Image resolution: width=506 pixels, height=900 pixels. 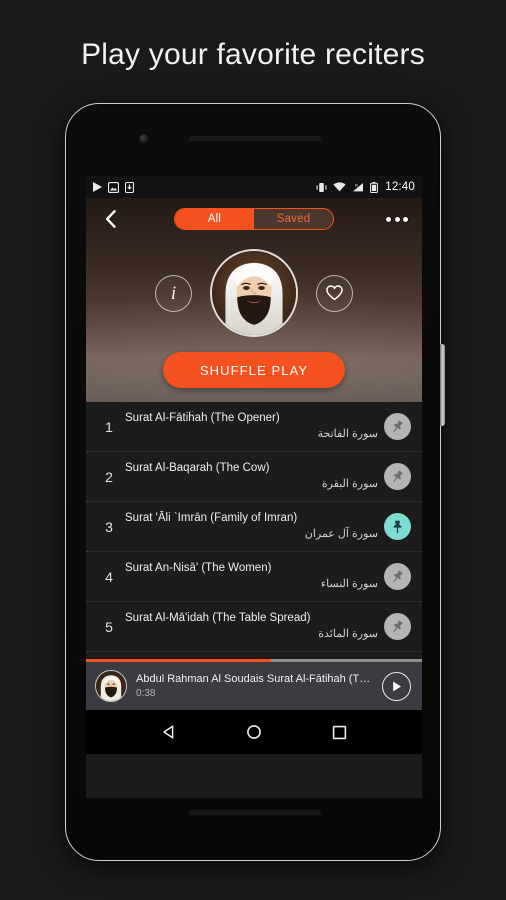 I want to click on track-title: Surat Al-Fātiĥah (The Opener), so click(x=202, y=417).